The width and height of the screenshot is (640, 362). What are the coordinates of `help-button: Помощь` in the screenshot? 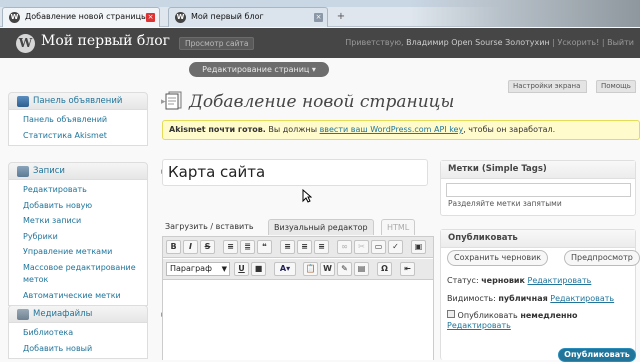 It's located at (616, 86).